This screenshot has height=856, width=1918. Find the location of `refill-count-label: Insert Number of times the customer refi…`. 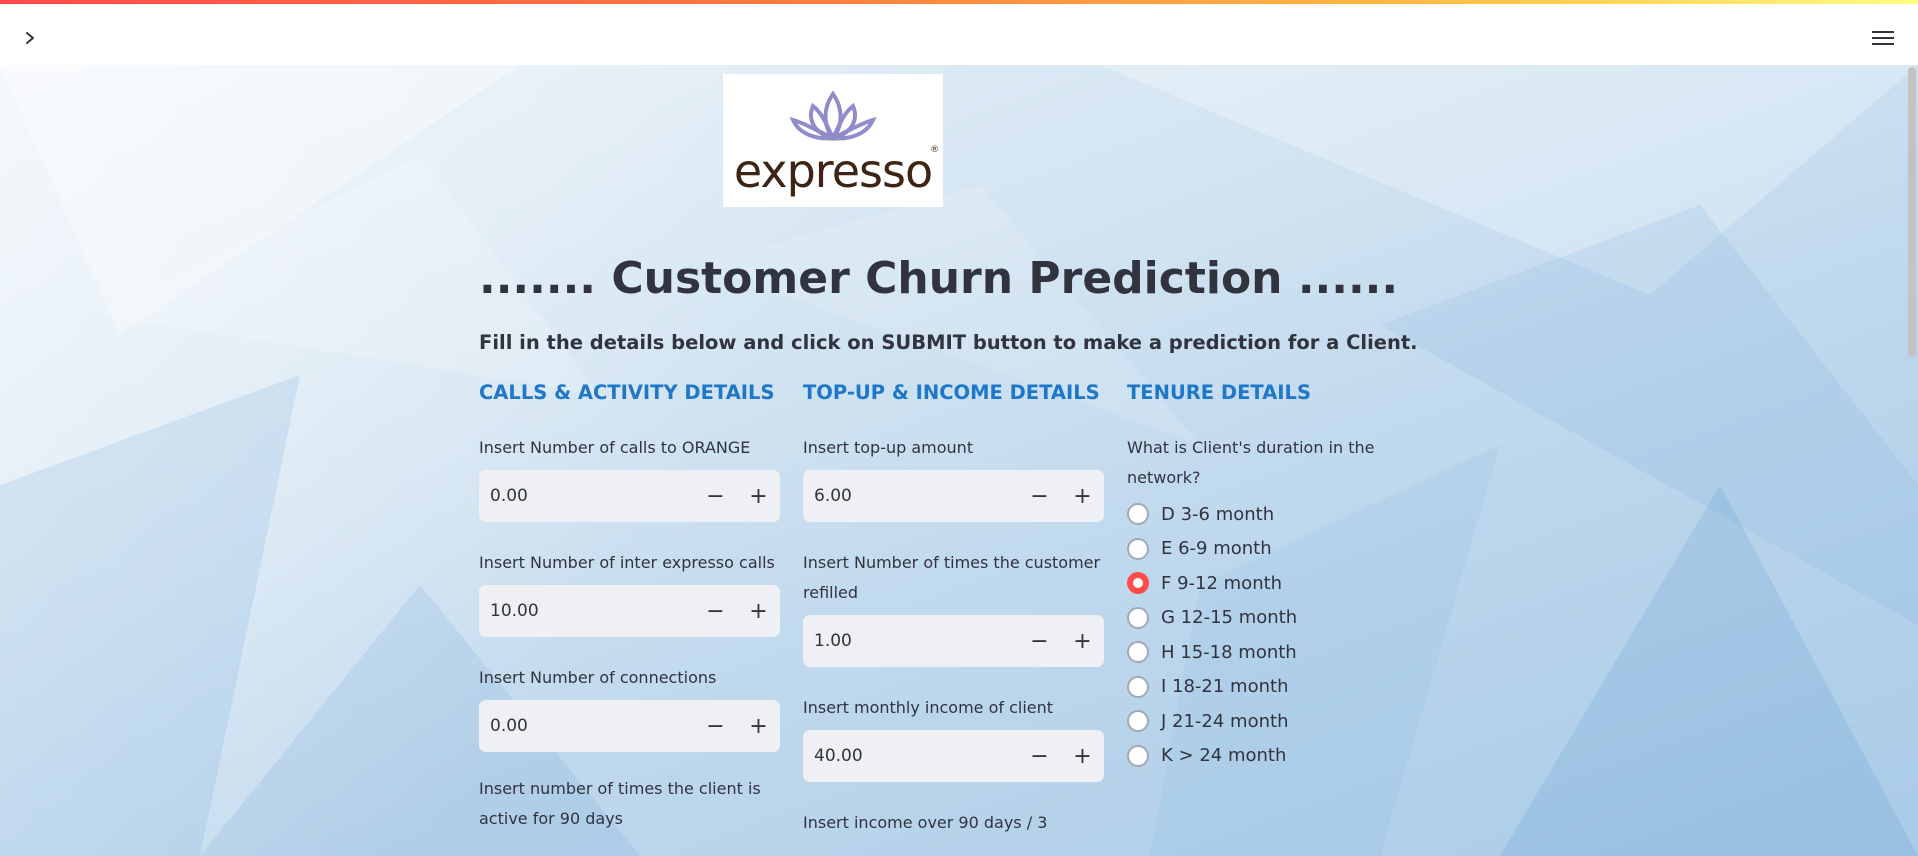

refill-count-label: Insert Number of times the customer refi… is located at coordinates (952, 577).